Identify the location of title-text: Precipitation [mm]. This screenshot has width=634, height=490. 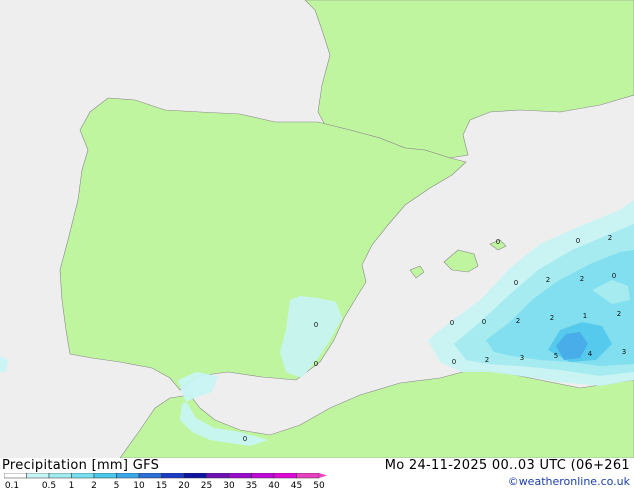
(65, 465).